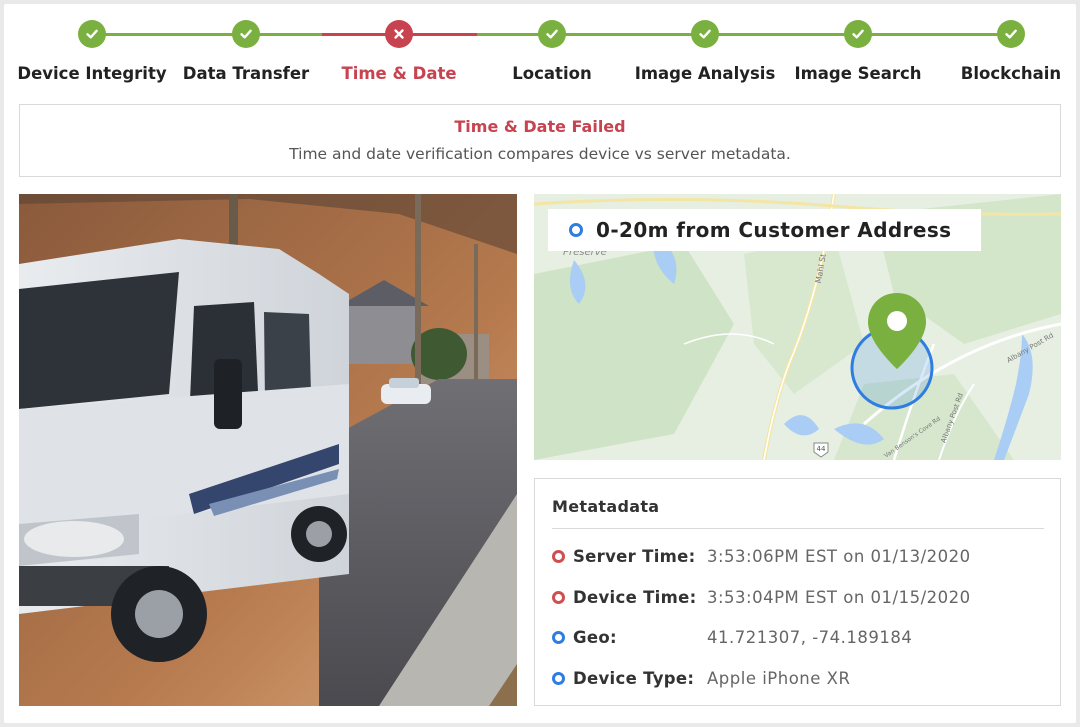 The height and width of the screenshot is (727, 1080). I want to click on metadata-value: 3:53:06PM EST on 01/13/2020, so click(839, 556).